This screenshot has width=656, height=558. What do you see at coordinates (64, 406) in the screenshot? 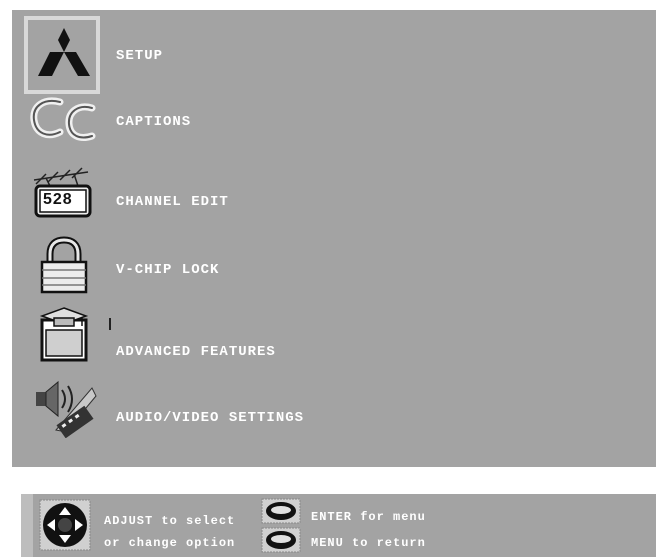
I see `speaker-film-icon` at bounding box center [64, 406].